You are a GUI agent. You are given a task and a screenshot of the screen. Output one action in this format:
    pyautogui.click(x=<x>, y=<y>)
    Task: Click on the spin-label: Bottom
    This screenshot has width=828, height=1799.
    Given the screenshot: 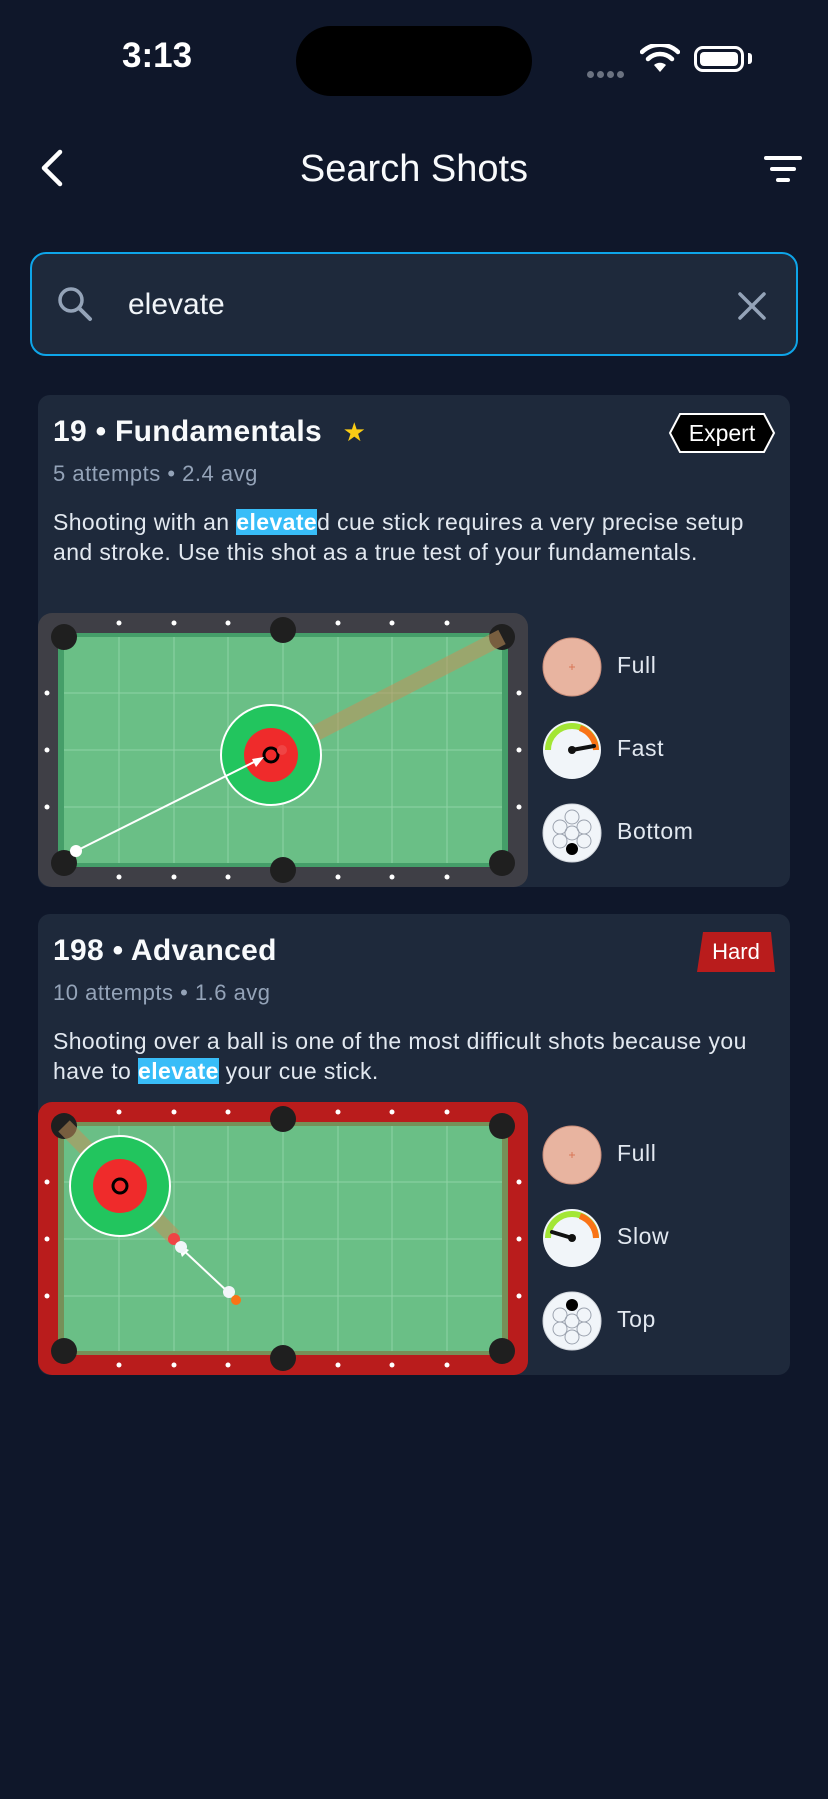 What is the action you would take?
    pyautogui.click(x=655, y=831)
    